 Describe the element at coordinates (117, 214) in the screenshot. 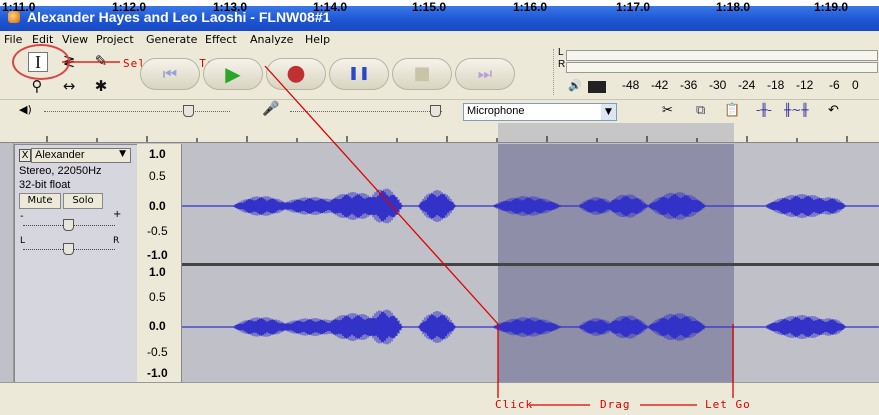

I see `gain-plus-label: +` at that location.